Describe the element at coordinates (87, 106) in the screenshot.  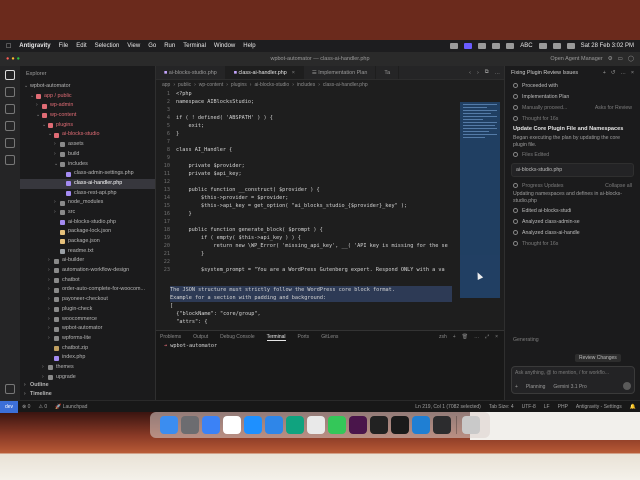
I see `tree-folder: › wp-admin` at that location.